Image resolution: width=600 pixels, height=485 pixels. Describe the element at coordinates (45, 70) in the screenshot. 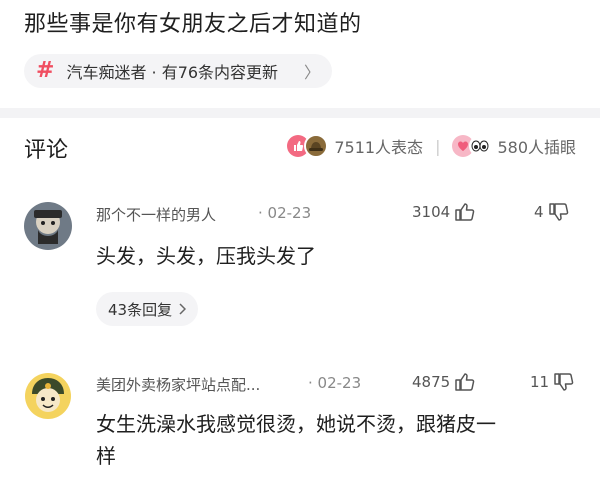

I see `hashtag-icon: #` at that location.